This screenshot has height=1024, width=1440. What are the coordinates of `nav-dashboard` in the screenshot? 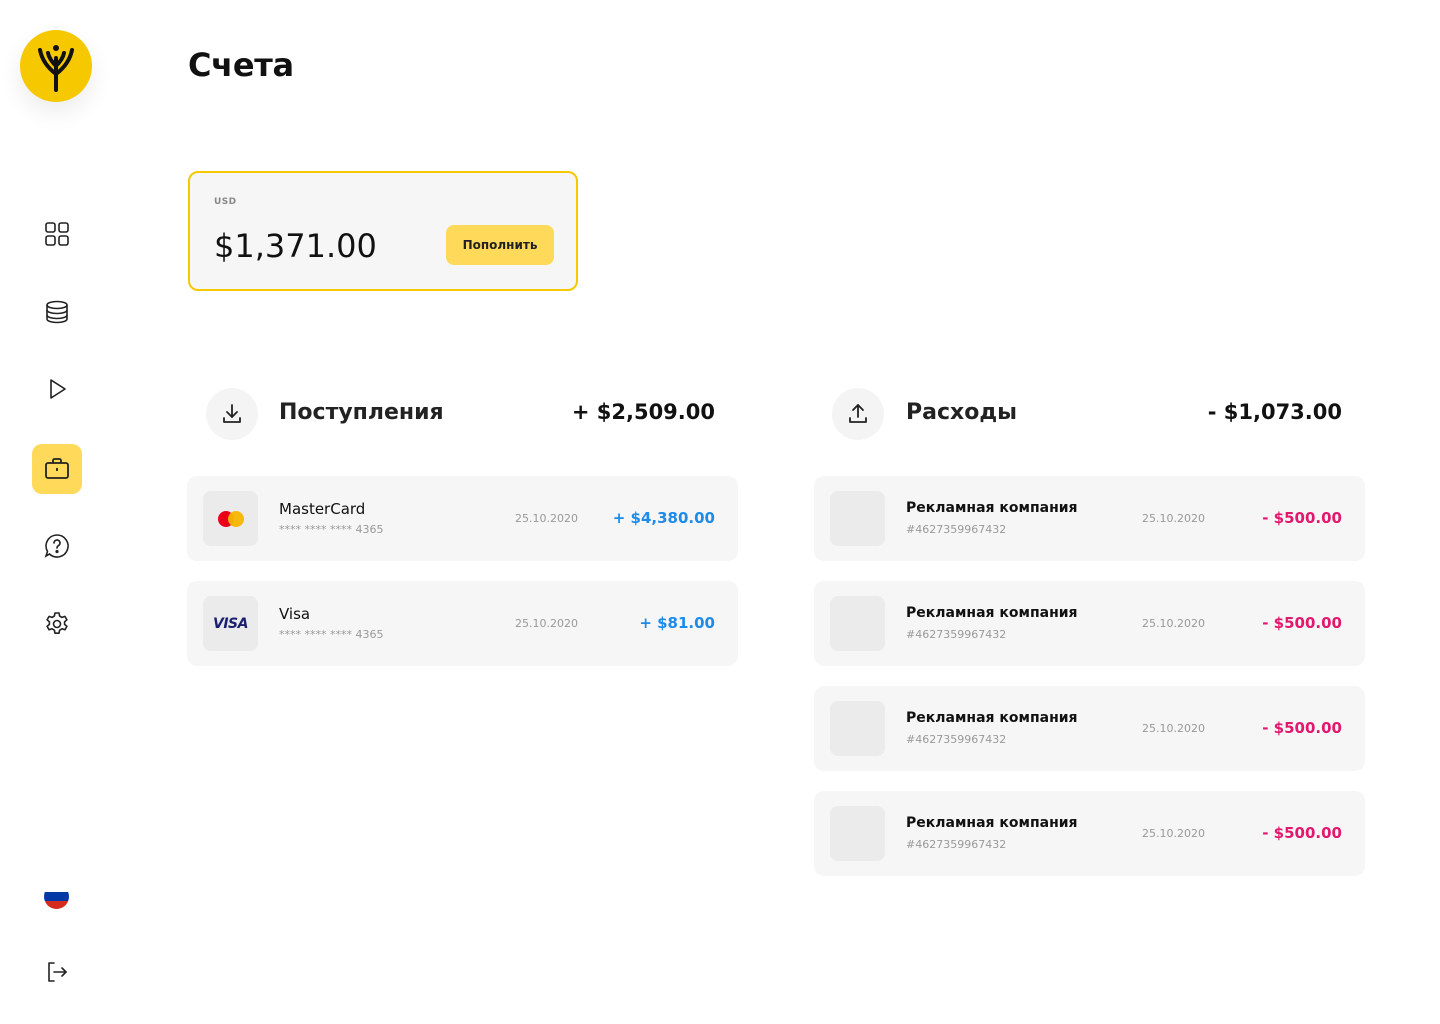 It's located at (57, 234).